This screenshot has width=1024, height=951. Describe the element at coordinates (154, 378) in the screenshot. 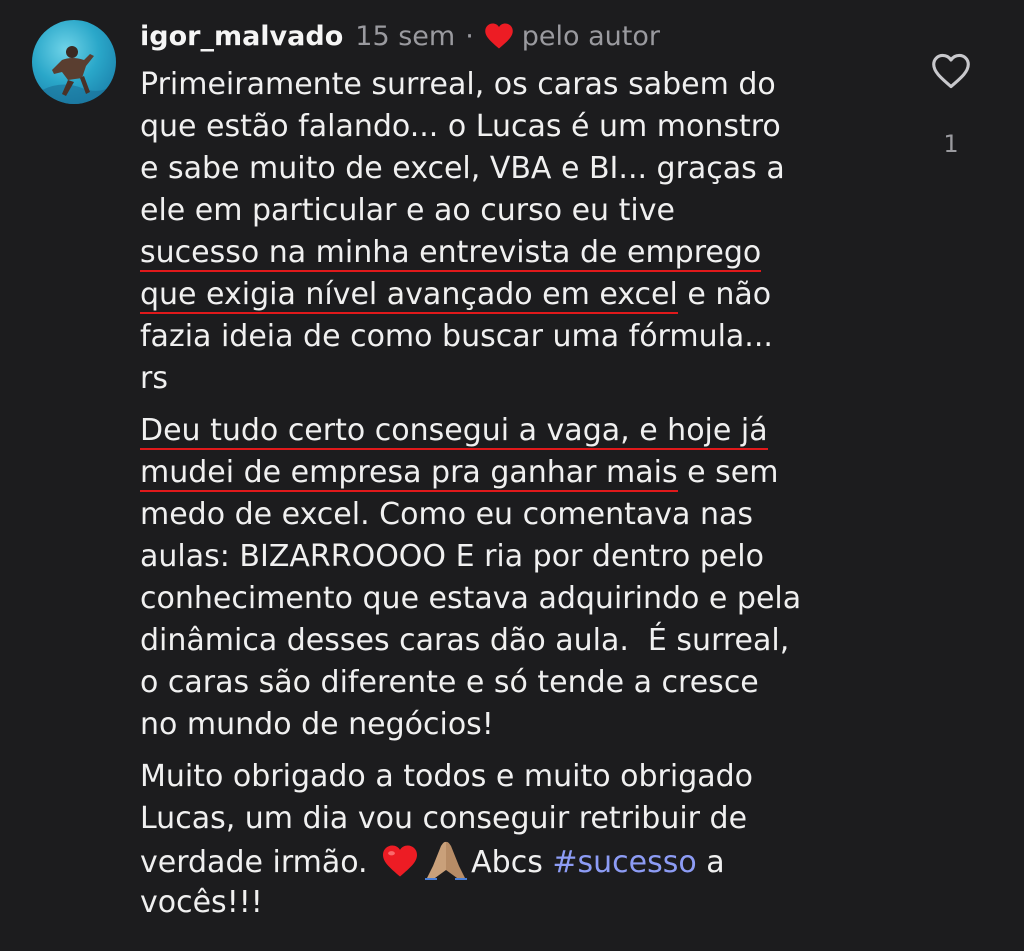

I see `comment-line: rs` at that location.